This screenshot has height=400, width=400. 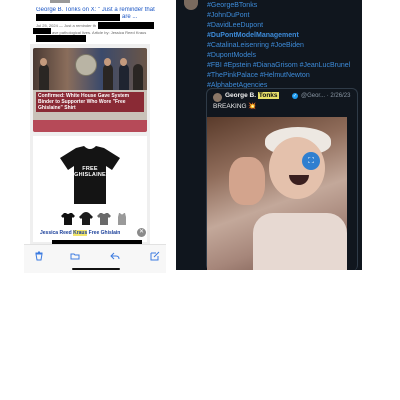 I want to click on tshirt-print: FREE GHISLAINE, so click(x=90, y=175).